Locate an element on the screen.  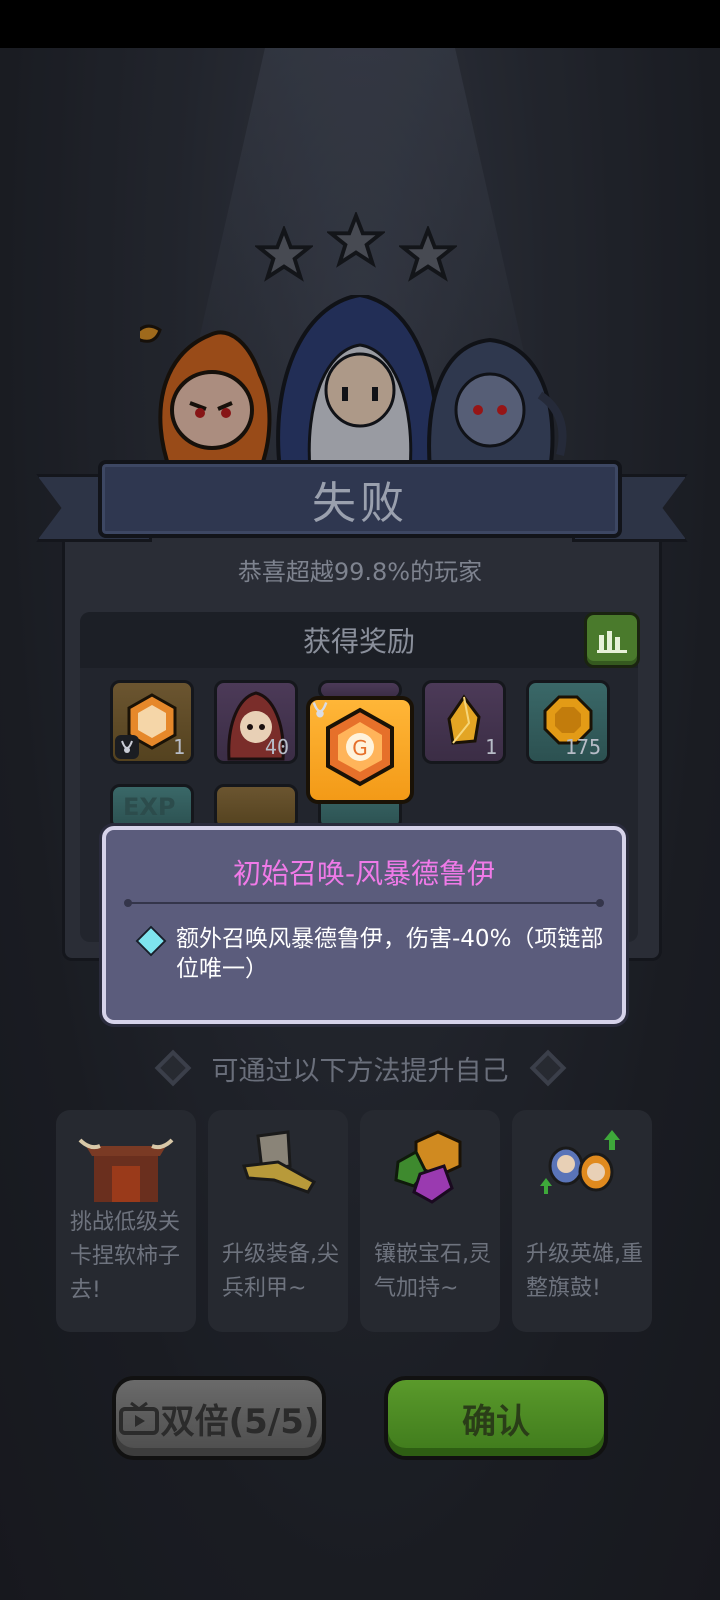
stats-button is located at coordinates (612, 640).